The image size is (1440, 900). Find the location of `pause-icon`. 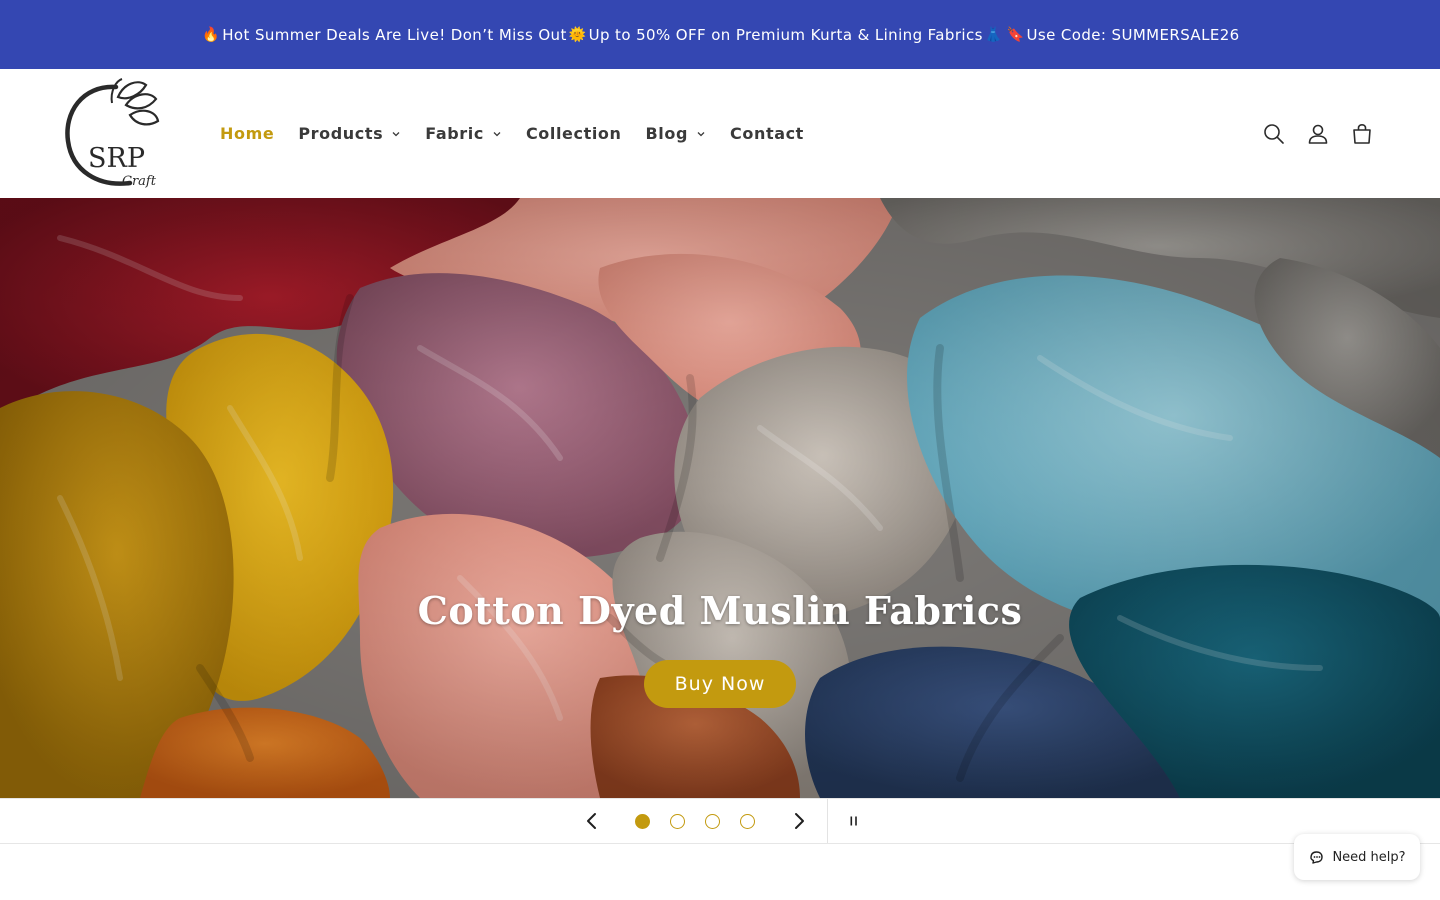

pause-icon is located at coordinates (853, 821).